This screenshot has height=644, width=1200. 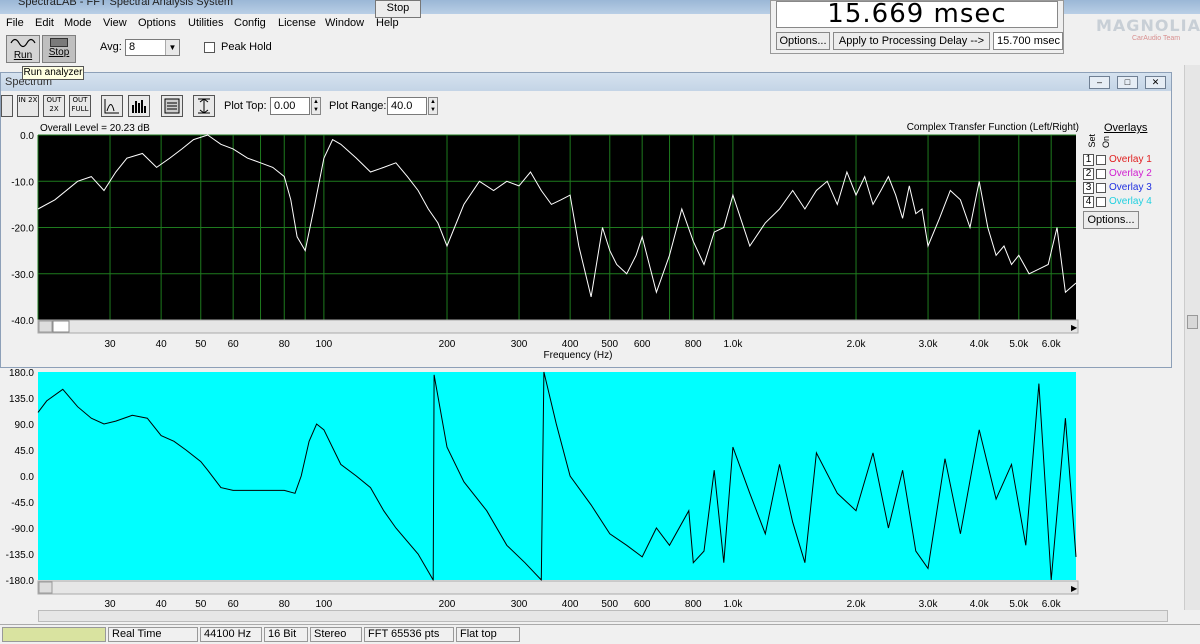 What do you see at coordinates (1130, 187) in the screenshot?
I see `overlay-label: Overlay 3` at bounding box center [1130, 187].